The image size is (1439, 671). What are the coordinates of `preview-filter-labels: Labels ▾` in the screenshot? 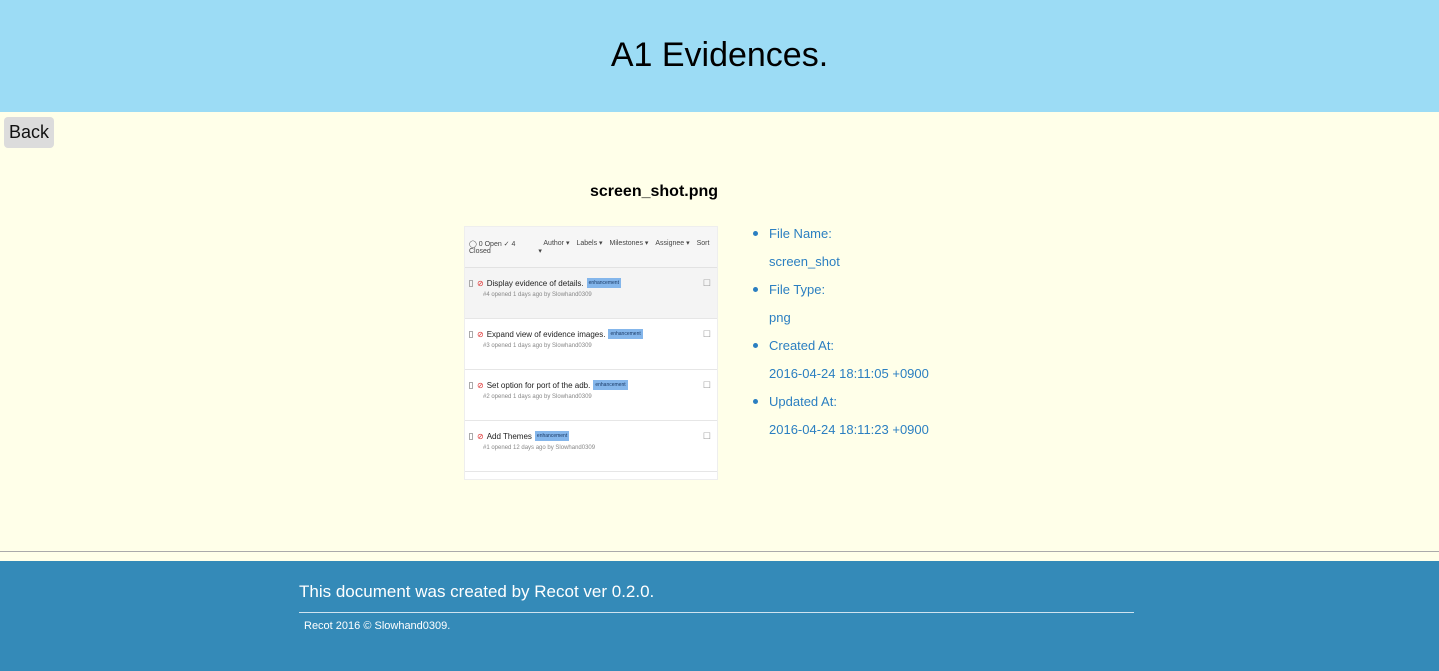 It's located at (589, 243).